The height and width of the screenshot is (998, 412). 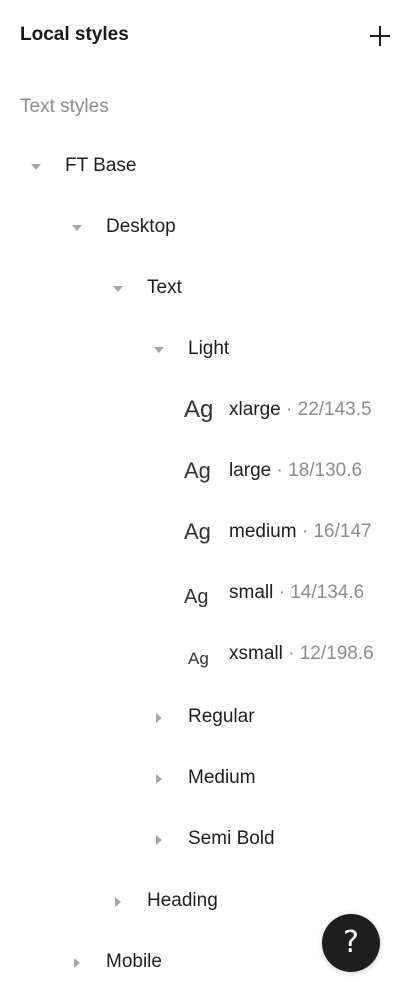 I want to click on question-mark-icon: ?, so click(x=351, y=942).